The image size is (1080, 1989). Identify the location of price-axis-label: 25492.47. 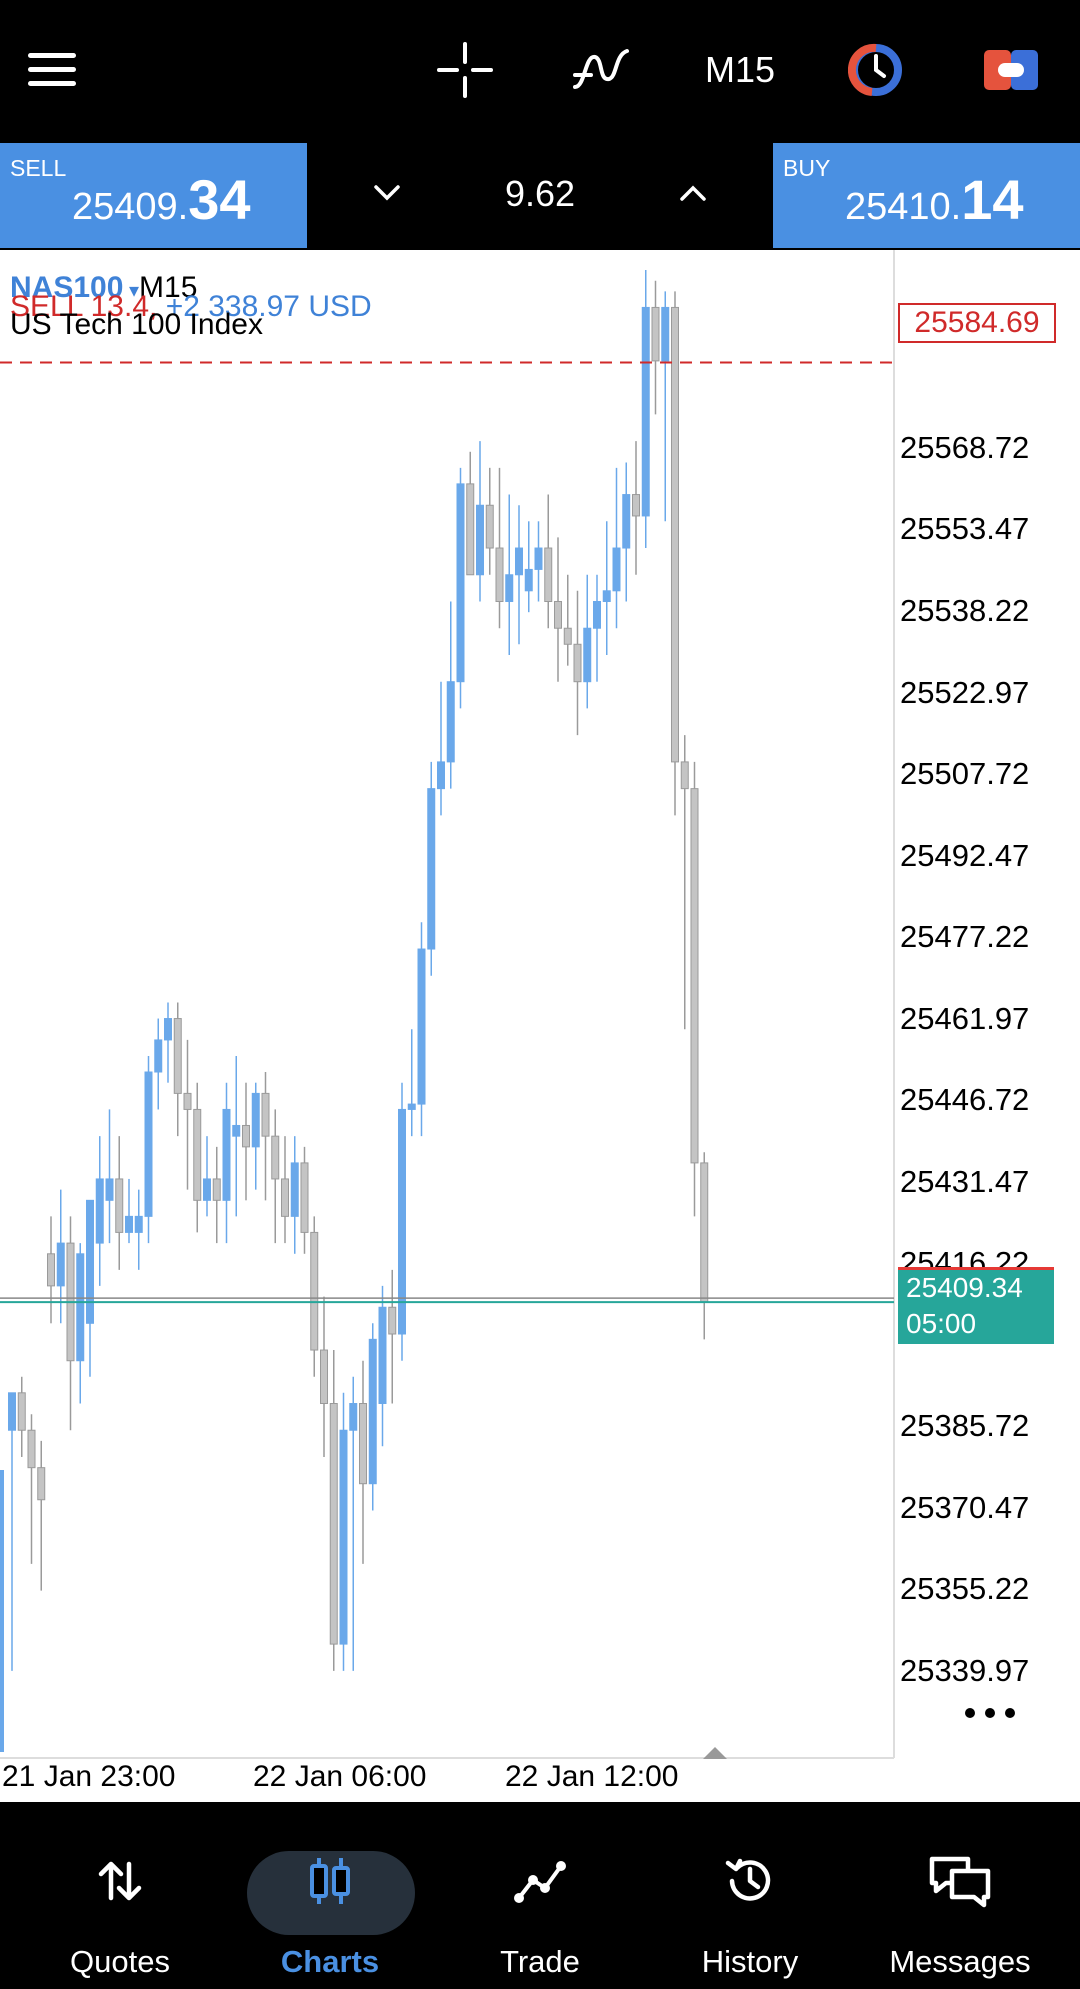
(965, 855).